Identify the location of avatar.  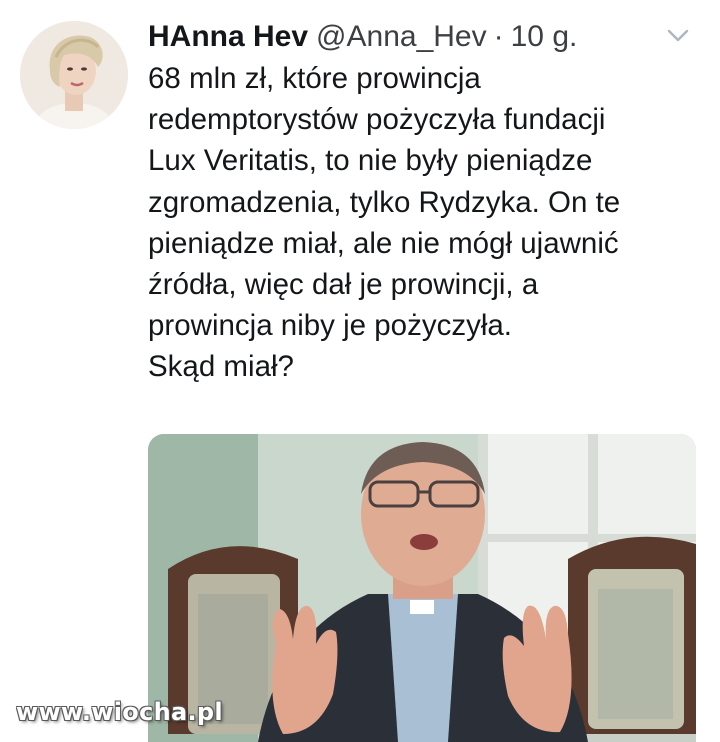
(74, 75).